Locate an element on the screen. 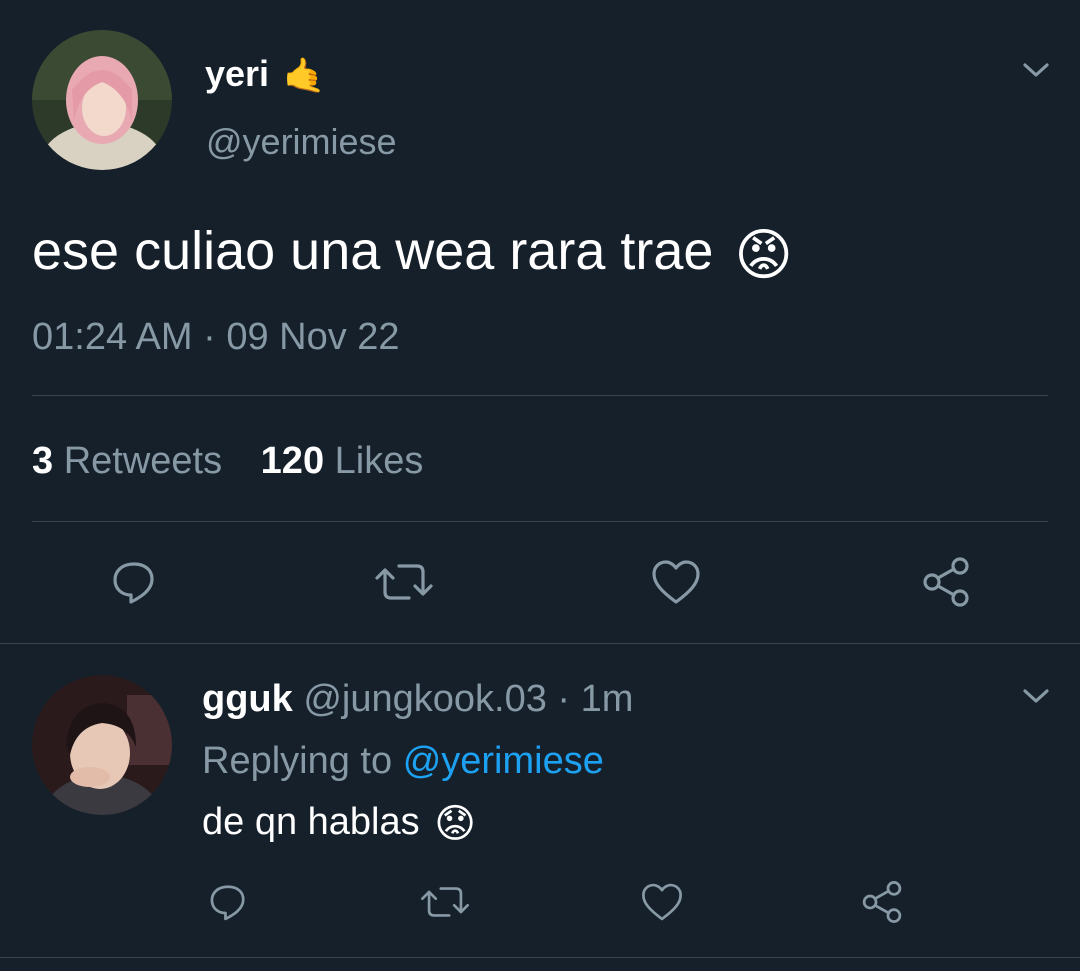 This screenshot has height=971, width=1080. tweet-text: ese culiao una wea rara trae 😡 is located at coordinates (412, 253).